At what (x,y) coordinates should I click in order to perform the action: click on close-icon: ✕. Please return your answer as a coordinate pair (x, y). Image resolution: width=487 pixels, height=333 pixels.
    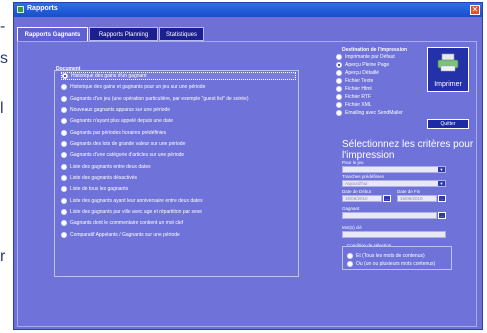
    Looking at the image, I should click on (475, 9).